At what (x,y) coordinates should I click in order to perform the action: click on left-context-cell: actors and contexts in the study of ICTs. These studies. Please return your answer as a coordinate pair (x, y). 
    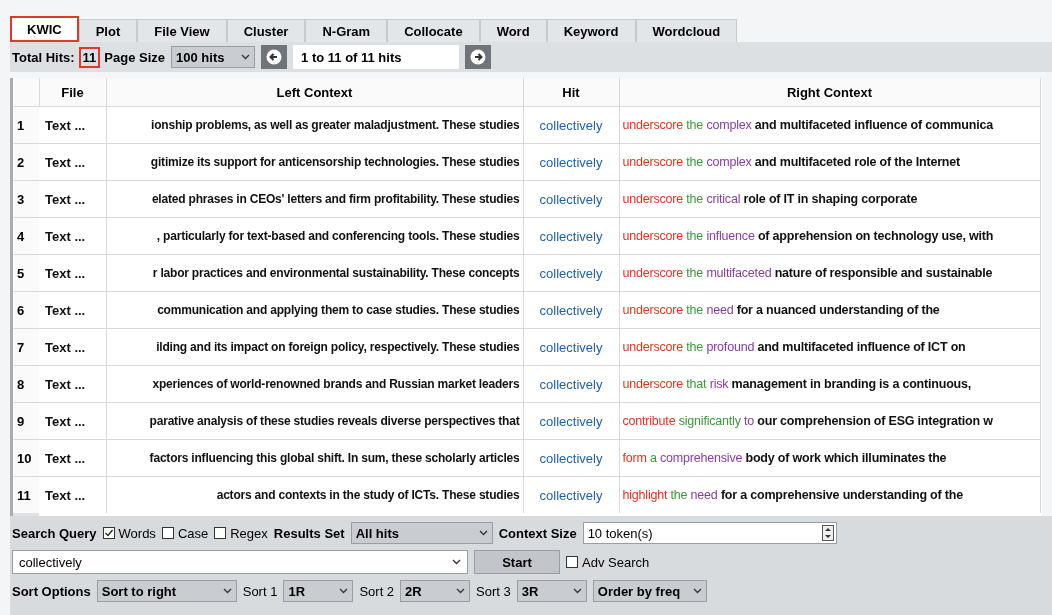
    Looking at the image, I should click on (314, 494).